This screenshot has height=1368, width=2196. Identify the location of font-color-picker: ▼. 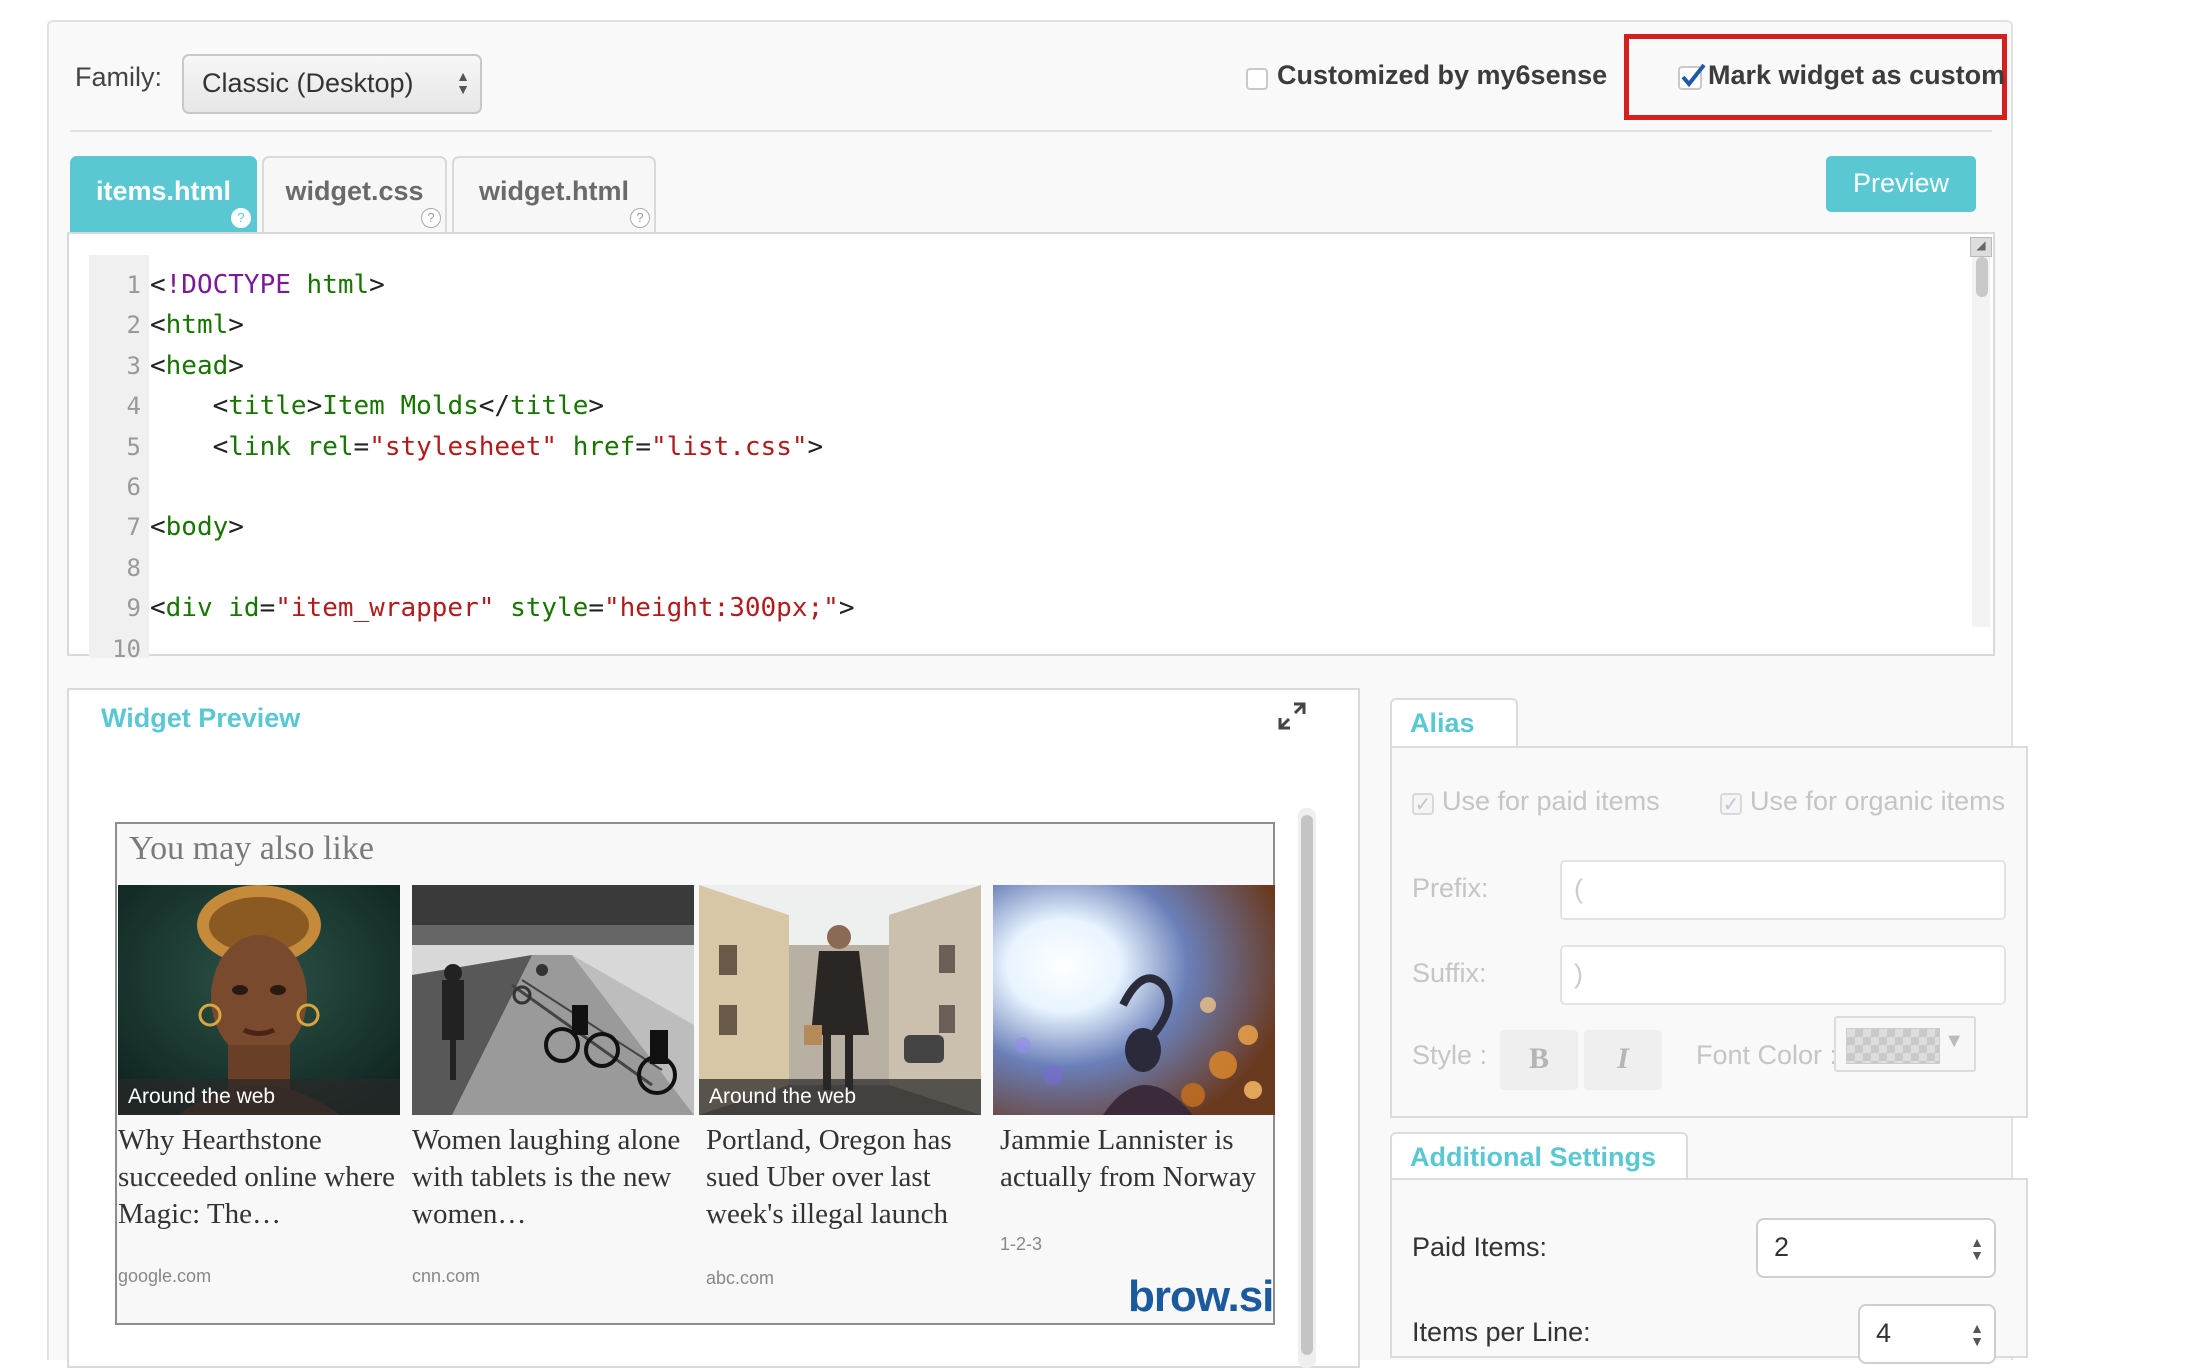
(1905, 1044).